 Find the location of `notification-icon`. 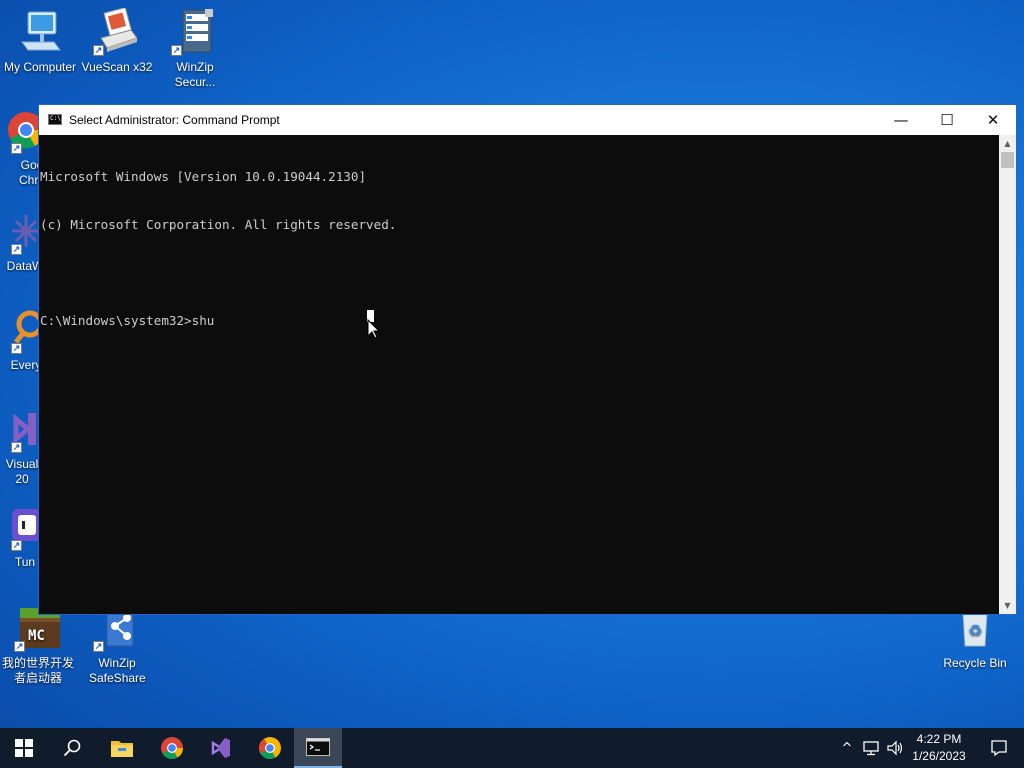

notification-icon is located at coordinates (999, 748).